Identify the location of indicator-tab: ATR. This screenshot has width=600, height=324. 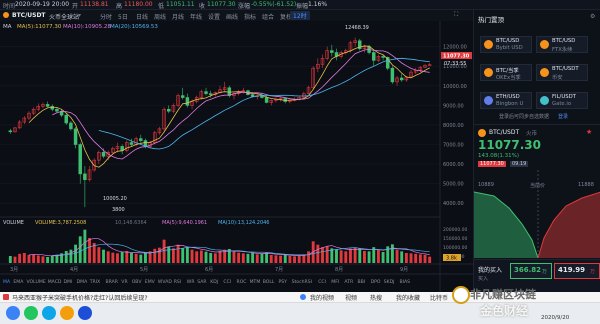
(349, 282).